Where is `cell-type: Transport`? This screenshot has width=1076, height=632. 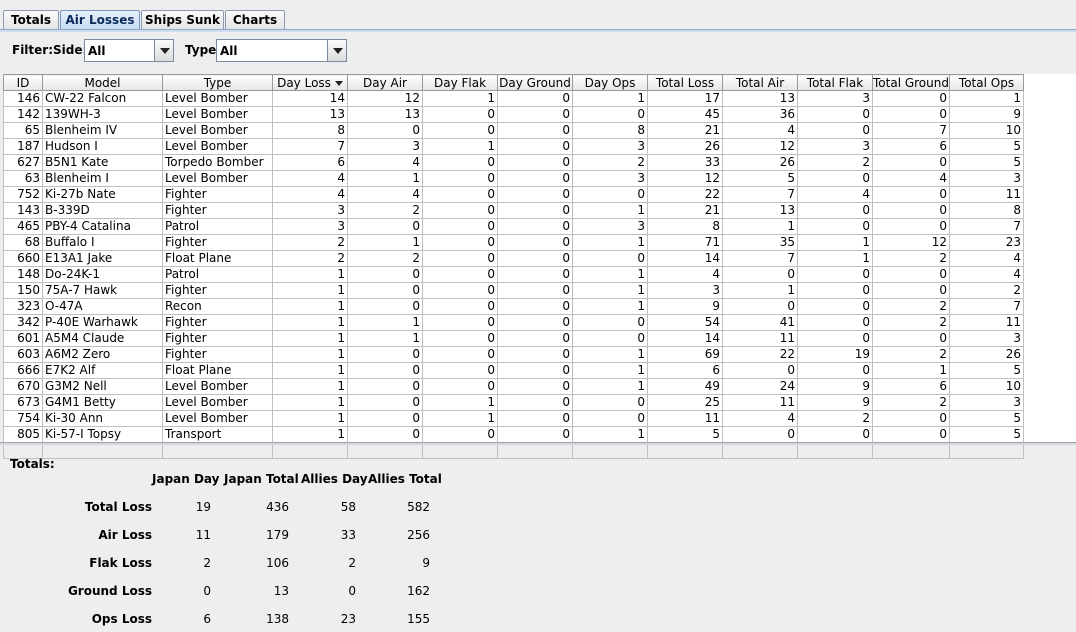 cell-type: Transport is located at coordinates (217, 434).